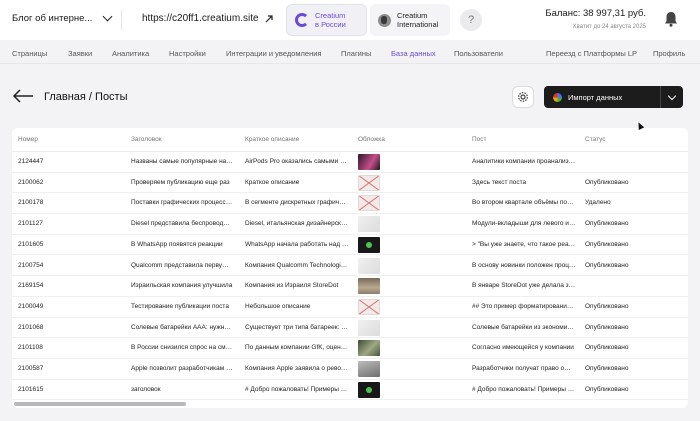  What do you see at coordinates (100, 404) in the screenshot?
I see `horizontal-scrollbar` at bounding box center [100, 404].